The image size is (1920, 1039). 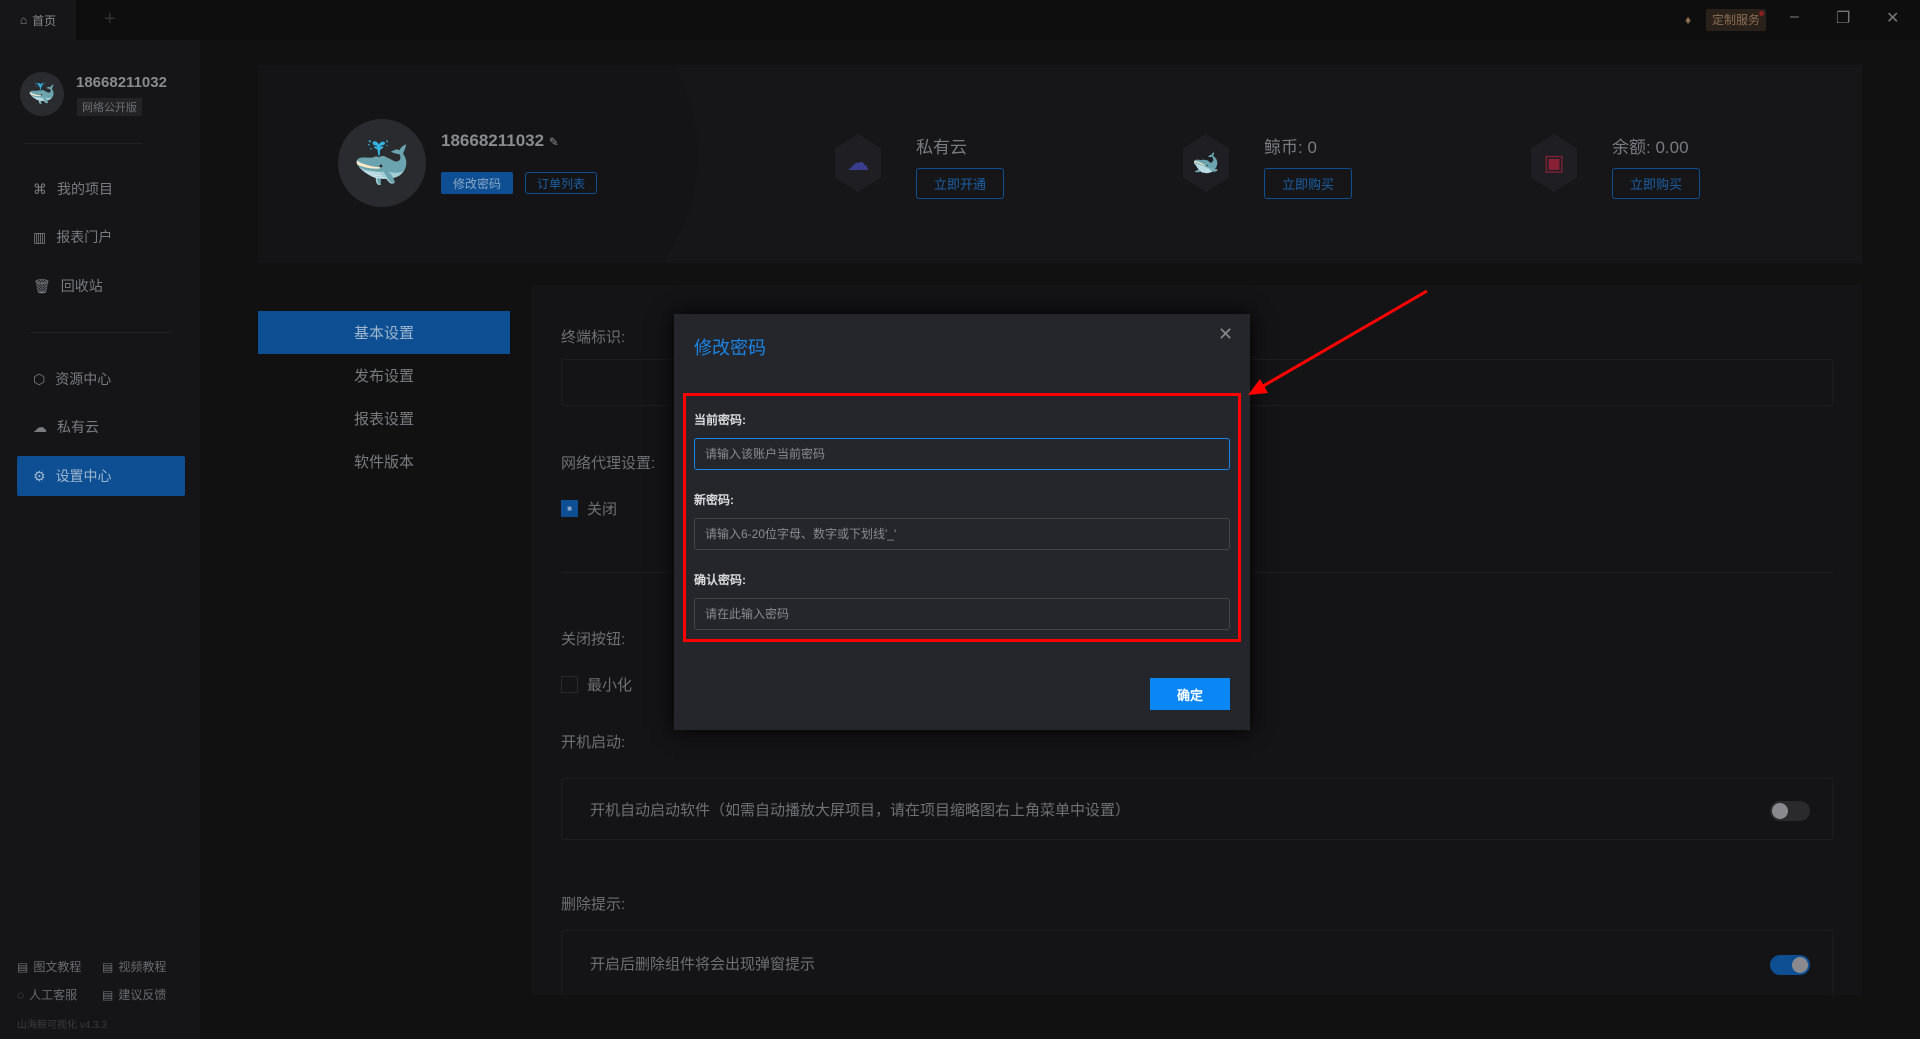 I want to click on report-icon: ▥, so click(x=40, y=236).